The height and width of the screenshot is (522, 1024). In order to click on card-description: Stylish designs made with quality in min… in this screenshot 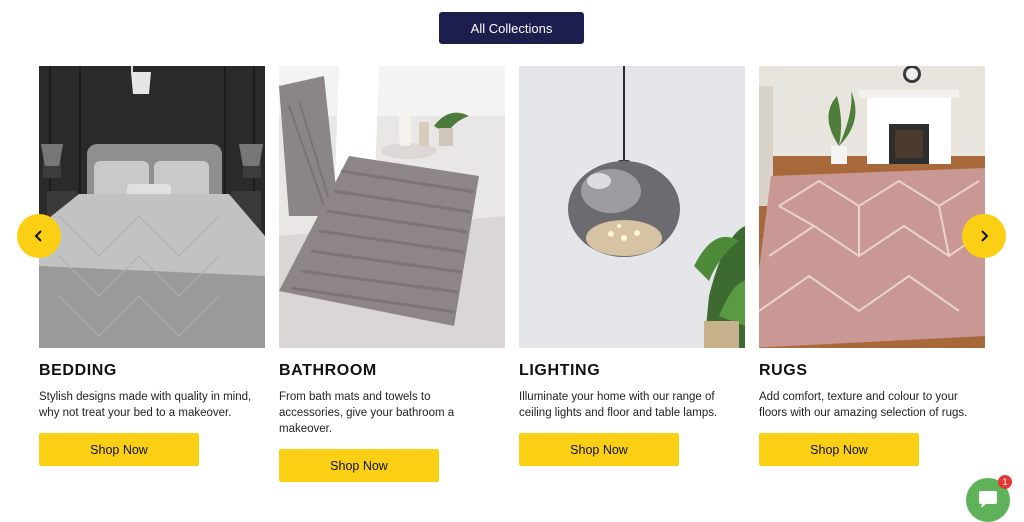, I will do `click(145, 405)`.